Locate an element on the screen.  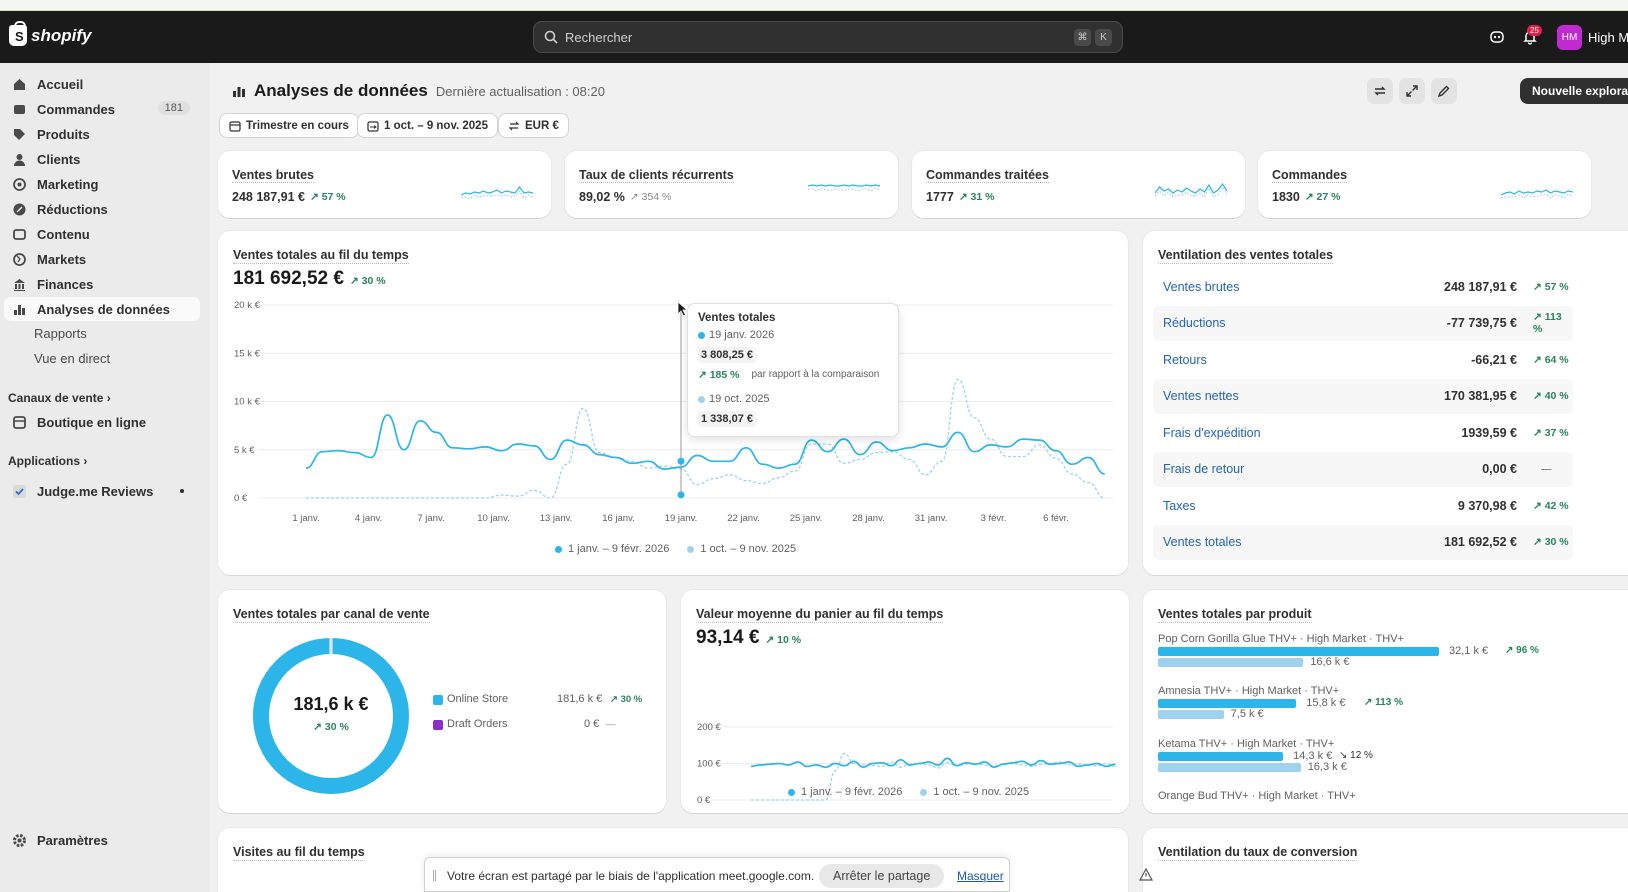
breakdown-row: Taxes 9 370,98 € ↗ 42 % is located at coordinates (1363, 505).